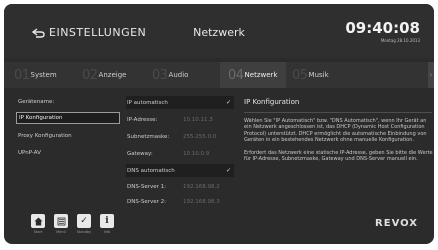  What do you see at coordinates (180, 136) in the screenshot?
I see `subnet-mask-field: Subnetzmaske: 255.255.0.0` at bounding box center [180, 136].